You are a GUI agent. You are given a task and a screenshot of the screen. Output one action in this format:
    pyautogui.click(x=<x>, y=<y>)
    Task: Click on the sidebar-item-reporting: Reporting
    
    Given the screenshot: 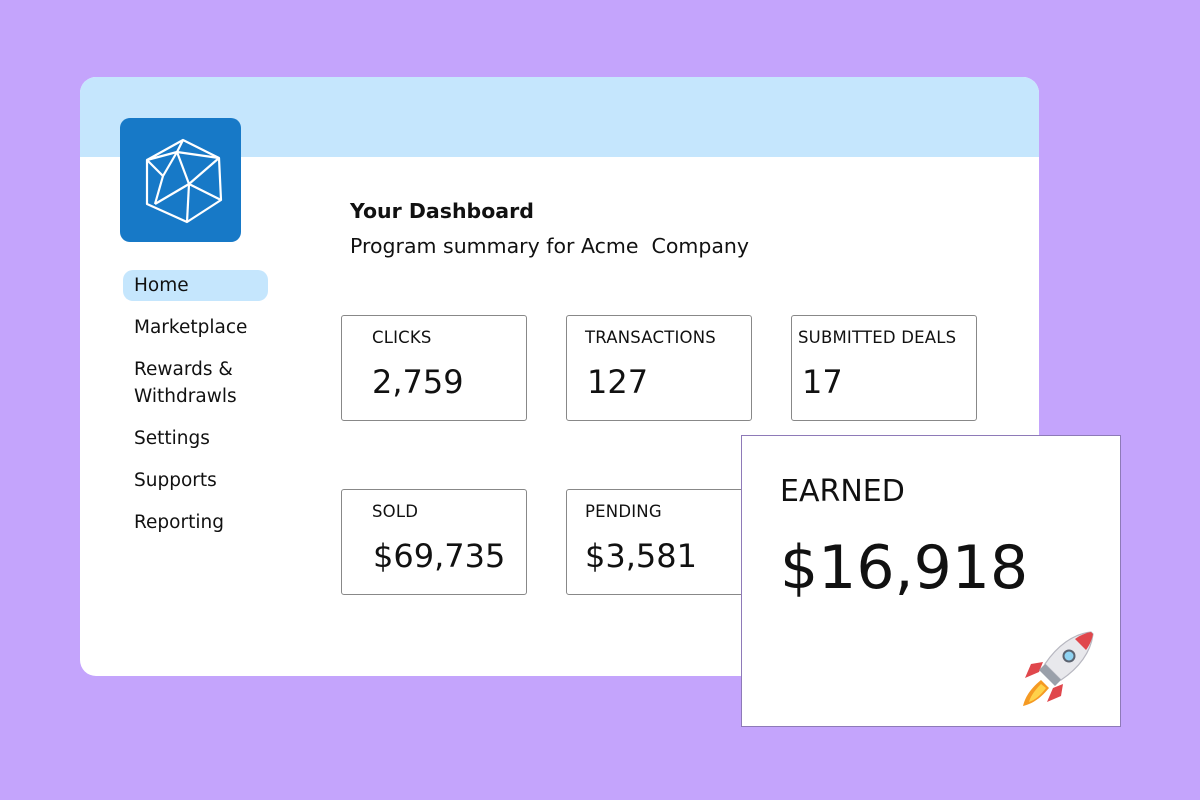 What is the action you would take?
    pyautogui.click(x=195, y=522)
    